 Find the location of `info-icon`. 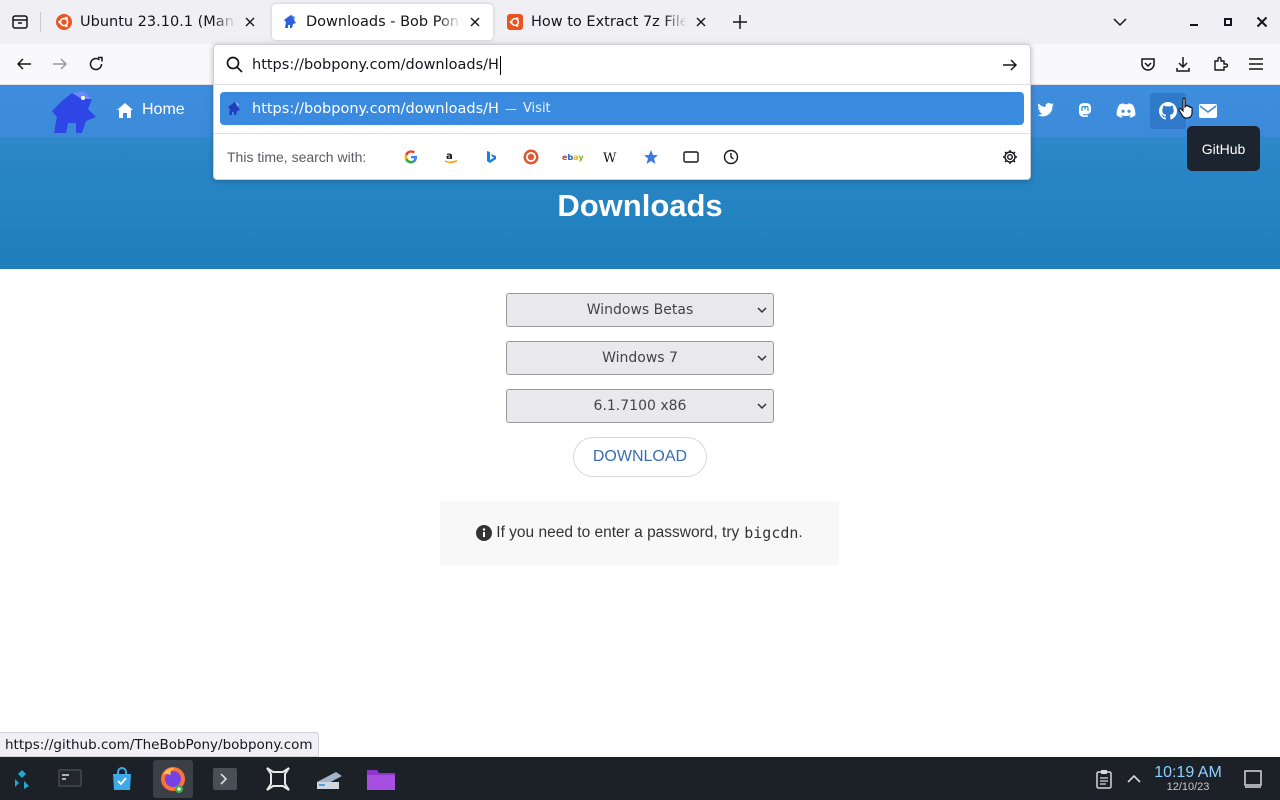

info-icon is located at coordinates (484, 533).